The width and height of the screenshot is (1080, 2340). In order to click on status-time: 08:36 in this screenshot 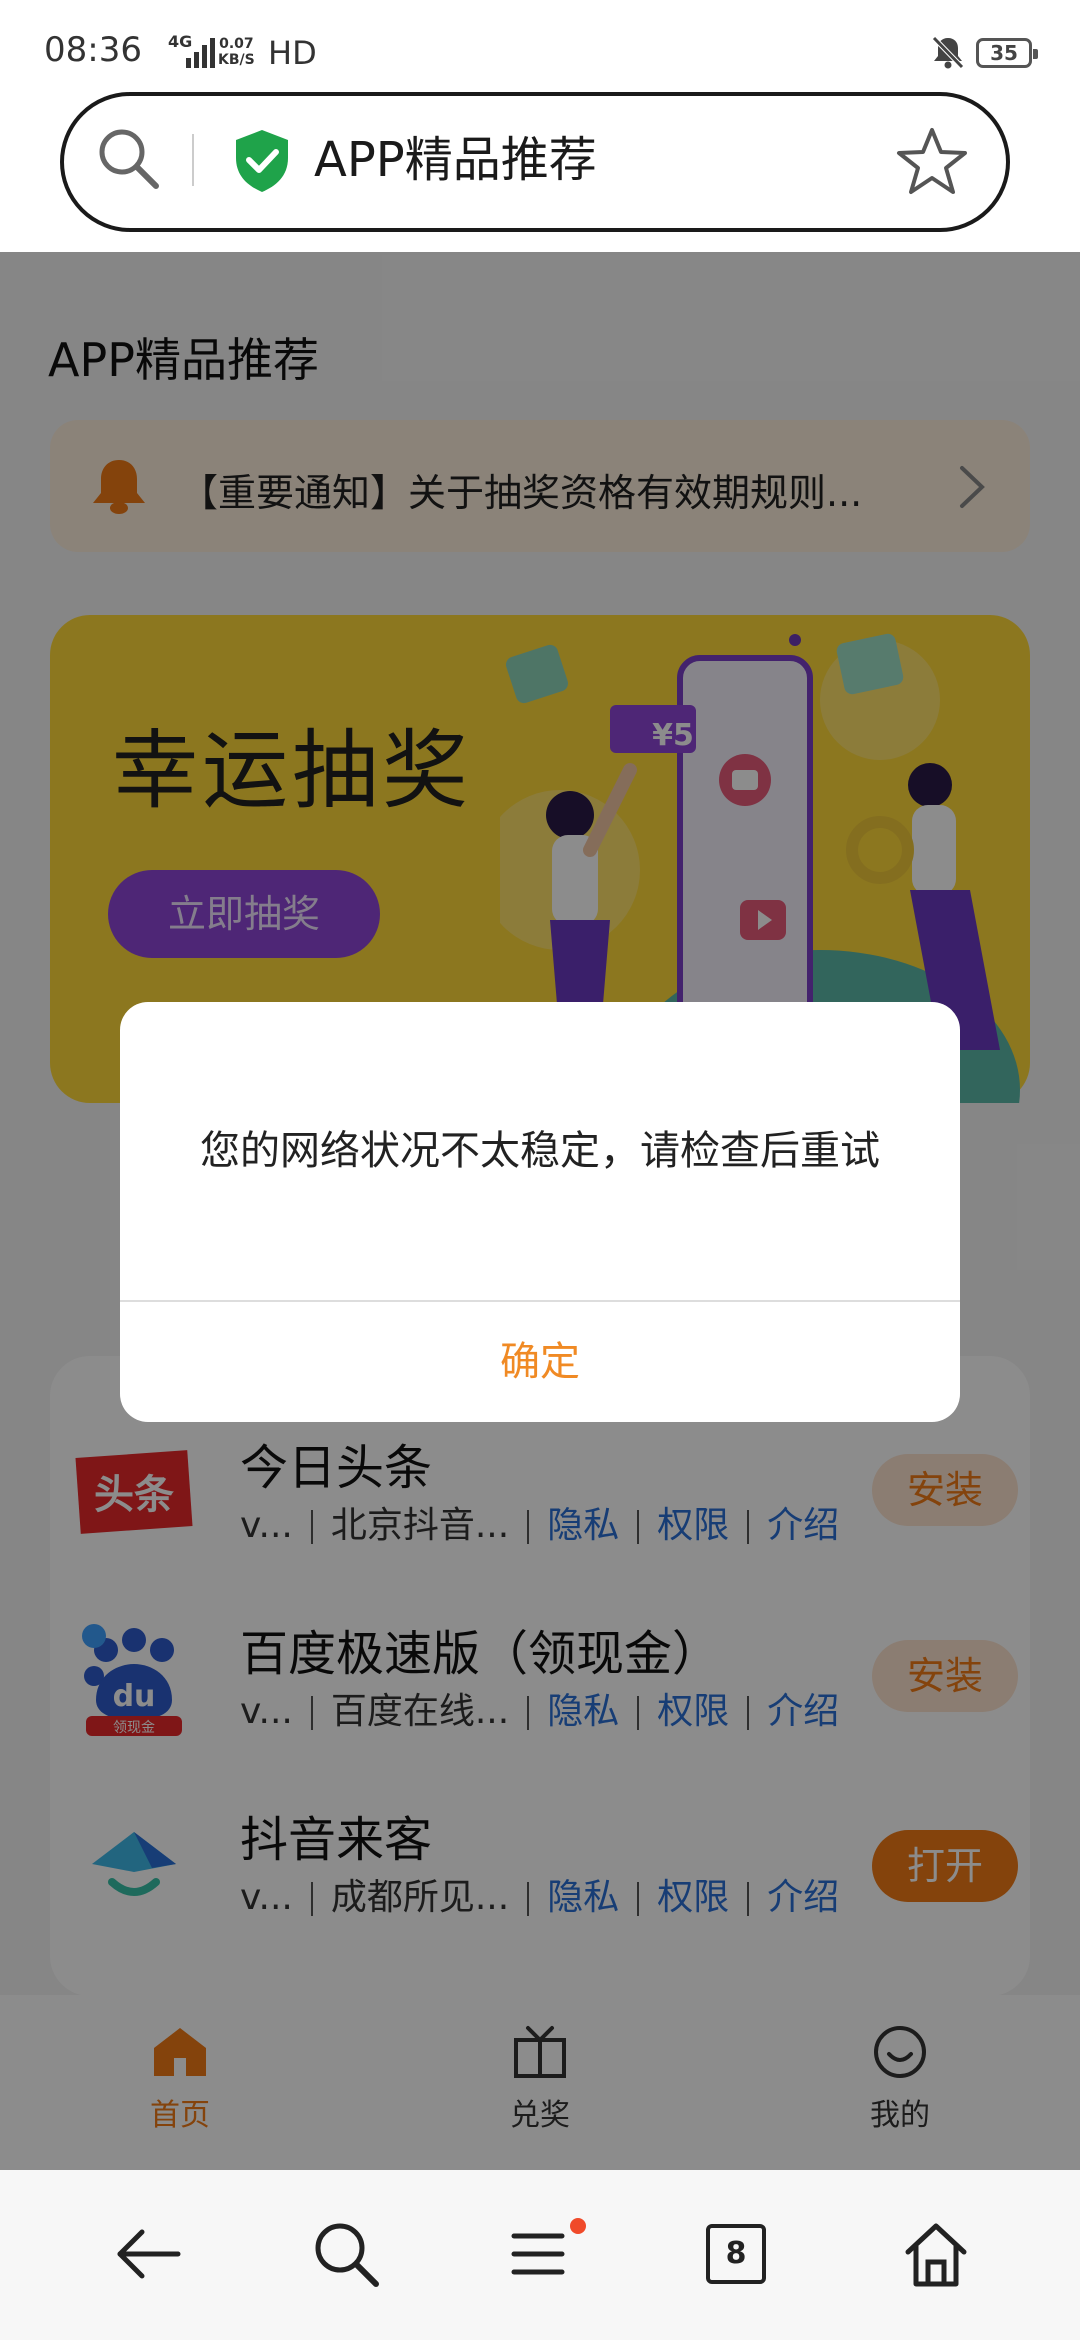, I will do `click(93, 50)`.